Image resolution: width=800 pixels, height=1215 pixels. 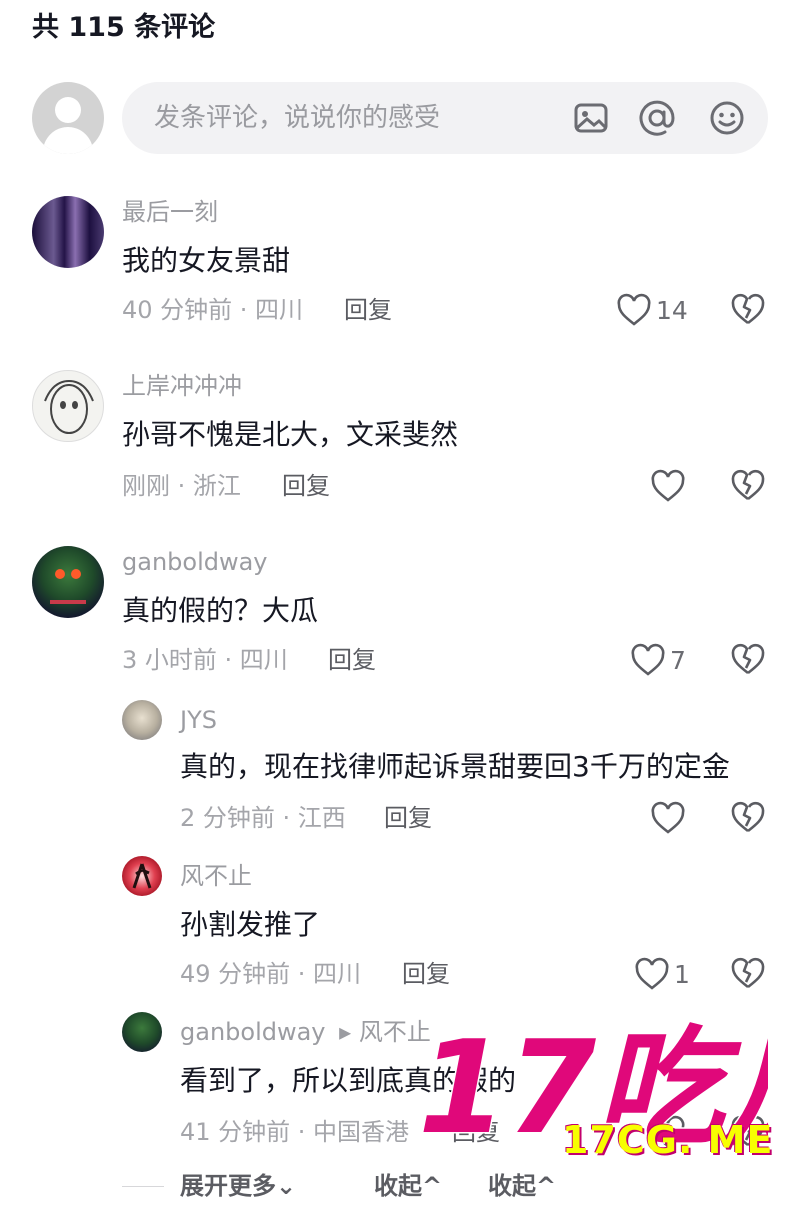 What do you see at coordinates (591, 118) in the screenshot?
I see `image-icon` at bounding box center [591, 118].